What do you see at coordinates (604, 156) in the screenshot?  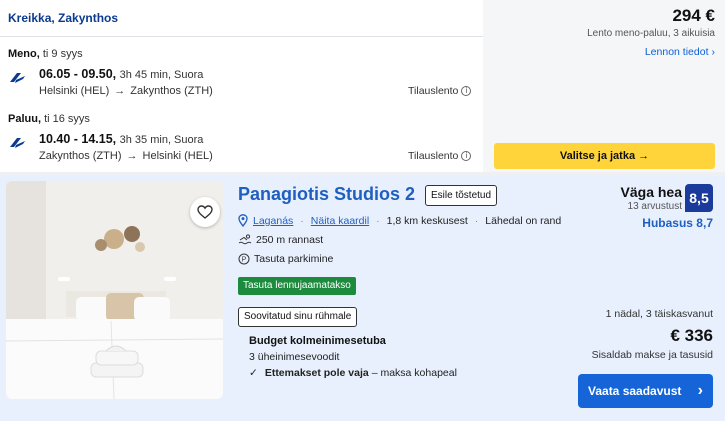 I see `select-and-continue-button: Valitse ja jatka →` at bounding box center [604, 156].